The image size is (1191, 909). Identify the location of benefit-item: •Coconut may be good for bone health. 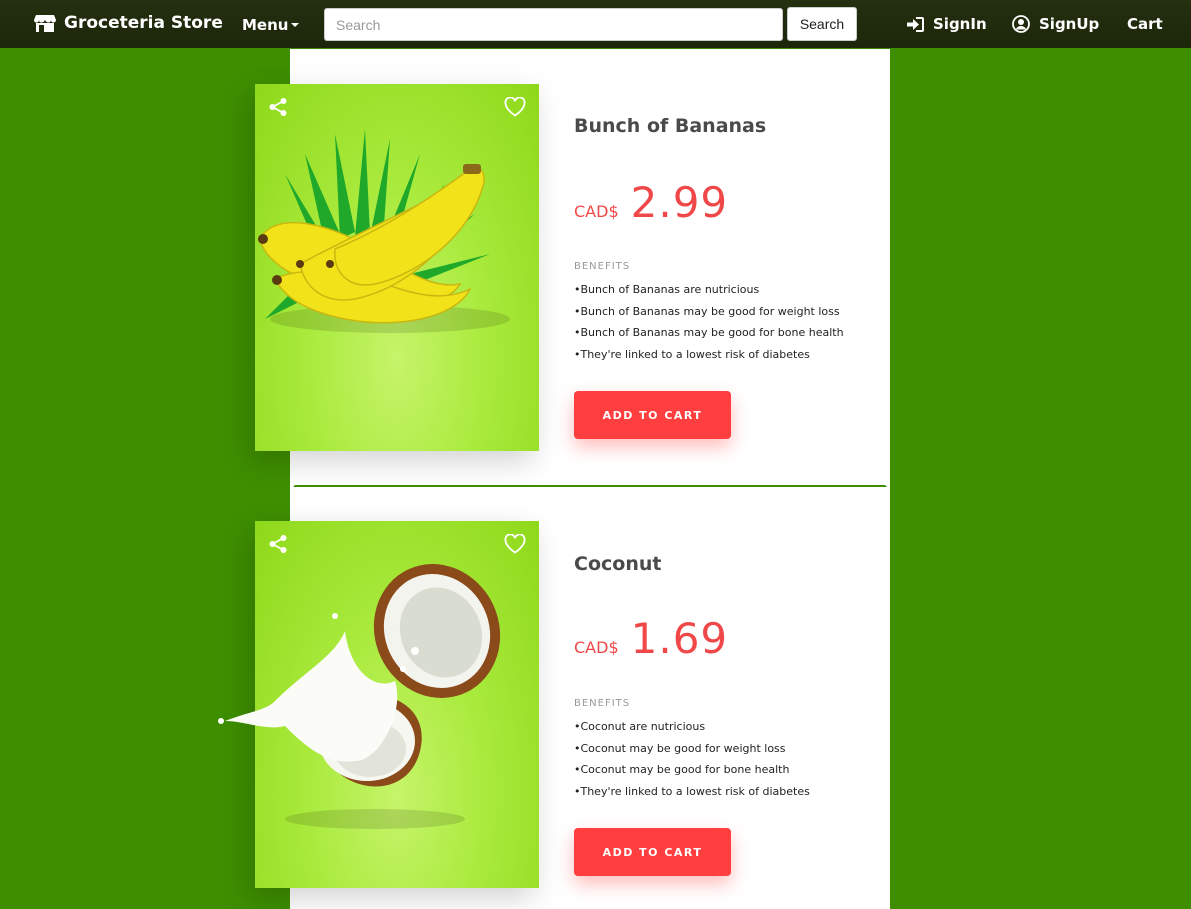
(682, 769).